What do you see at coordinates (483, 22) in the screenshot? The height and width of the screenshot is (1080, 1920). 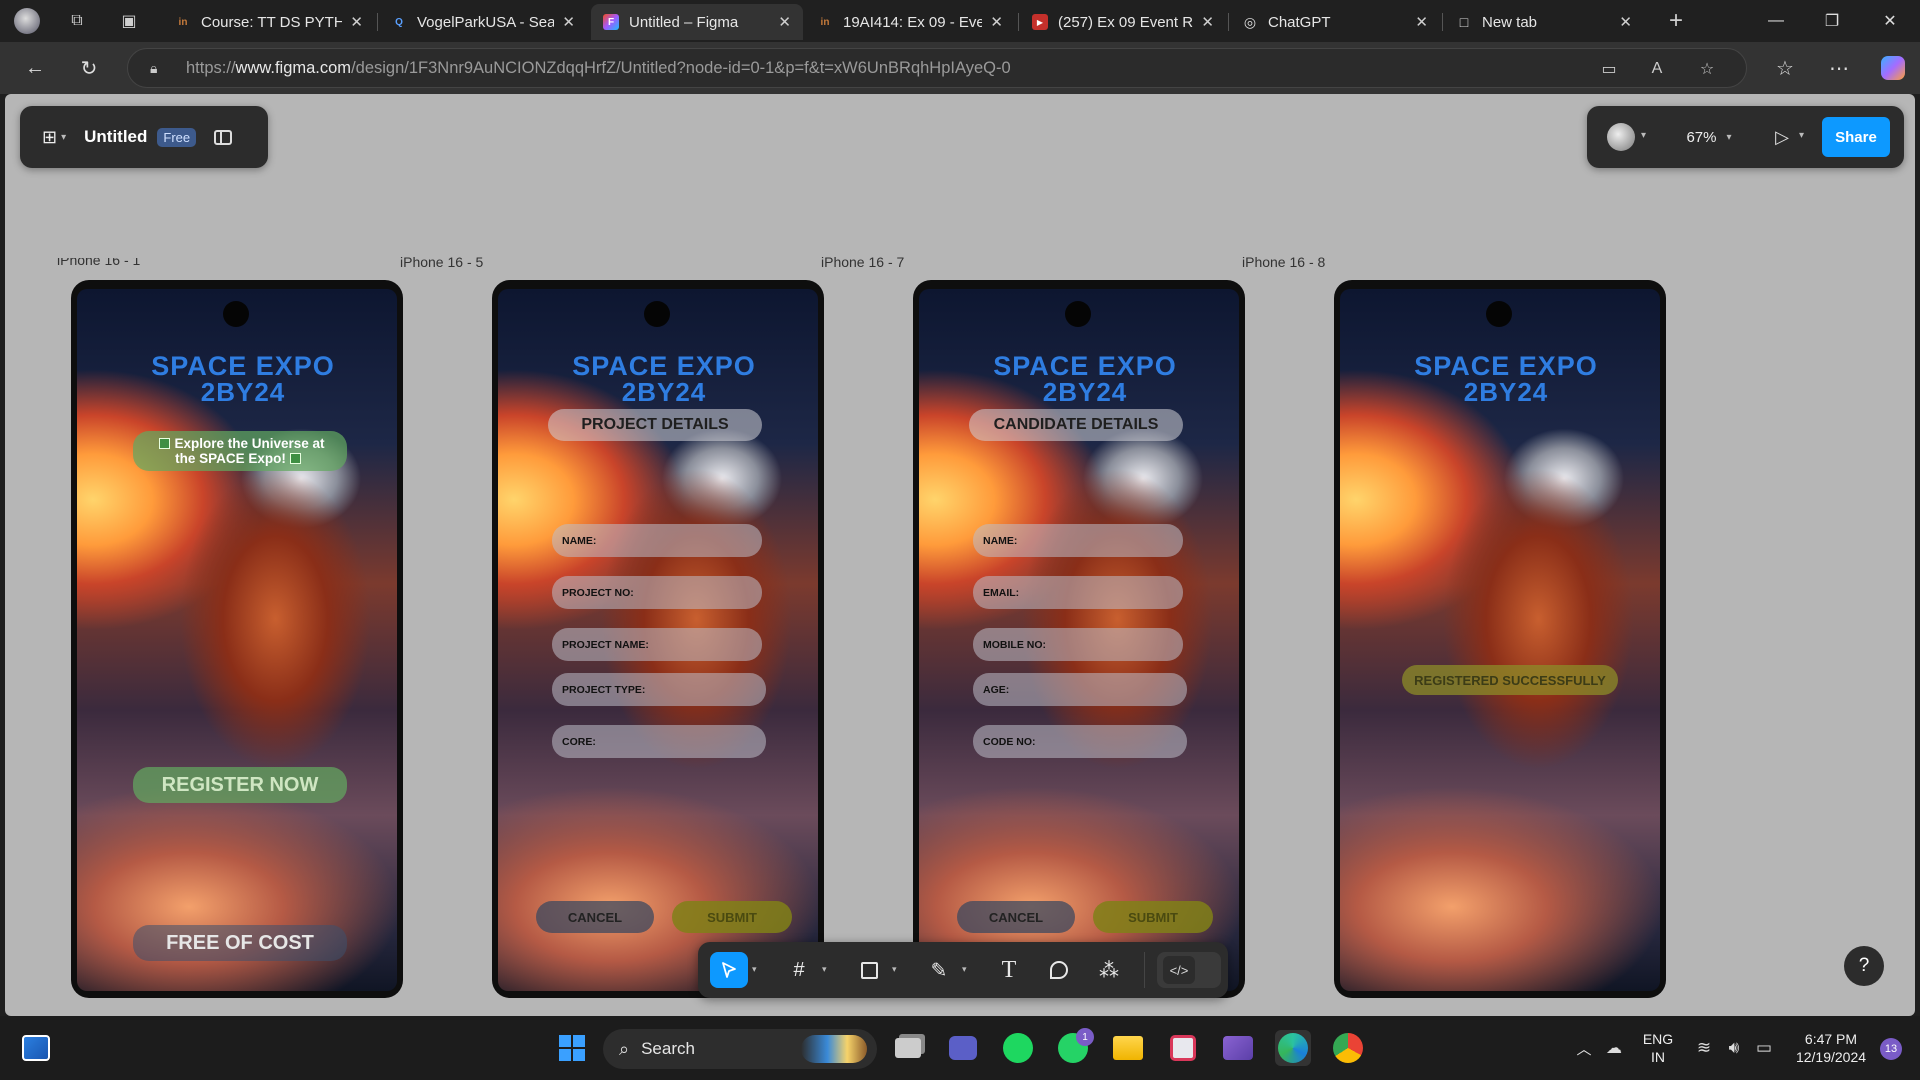 I see `tab-vogelpark: Q VogelParkUSA - Sear ✕` at bounding box center [483, 22].